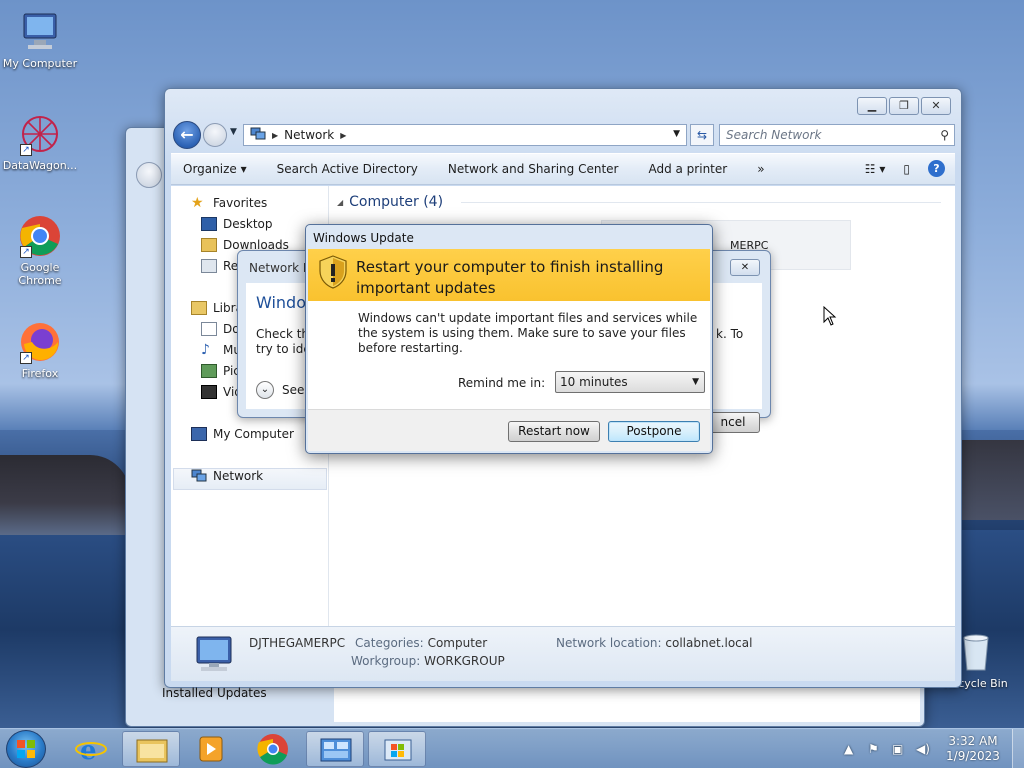 The width and height of the screenshot is (1024, 768). Describe the element at coordinates (906, 169) in the screenshot. I see `preview-pane-icon: ▯` at that location.